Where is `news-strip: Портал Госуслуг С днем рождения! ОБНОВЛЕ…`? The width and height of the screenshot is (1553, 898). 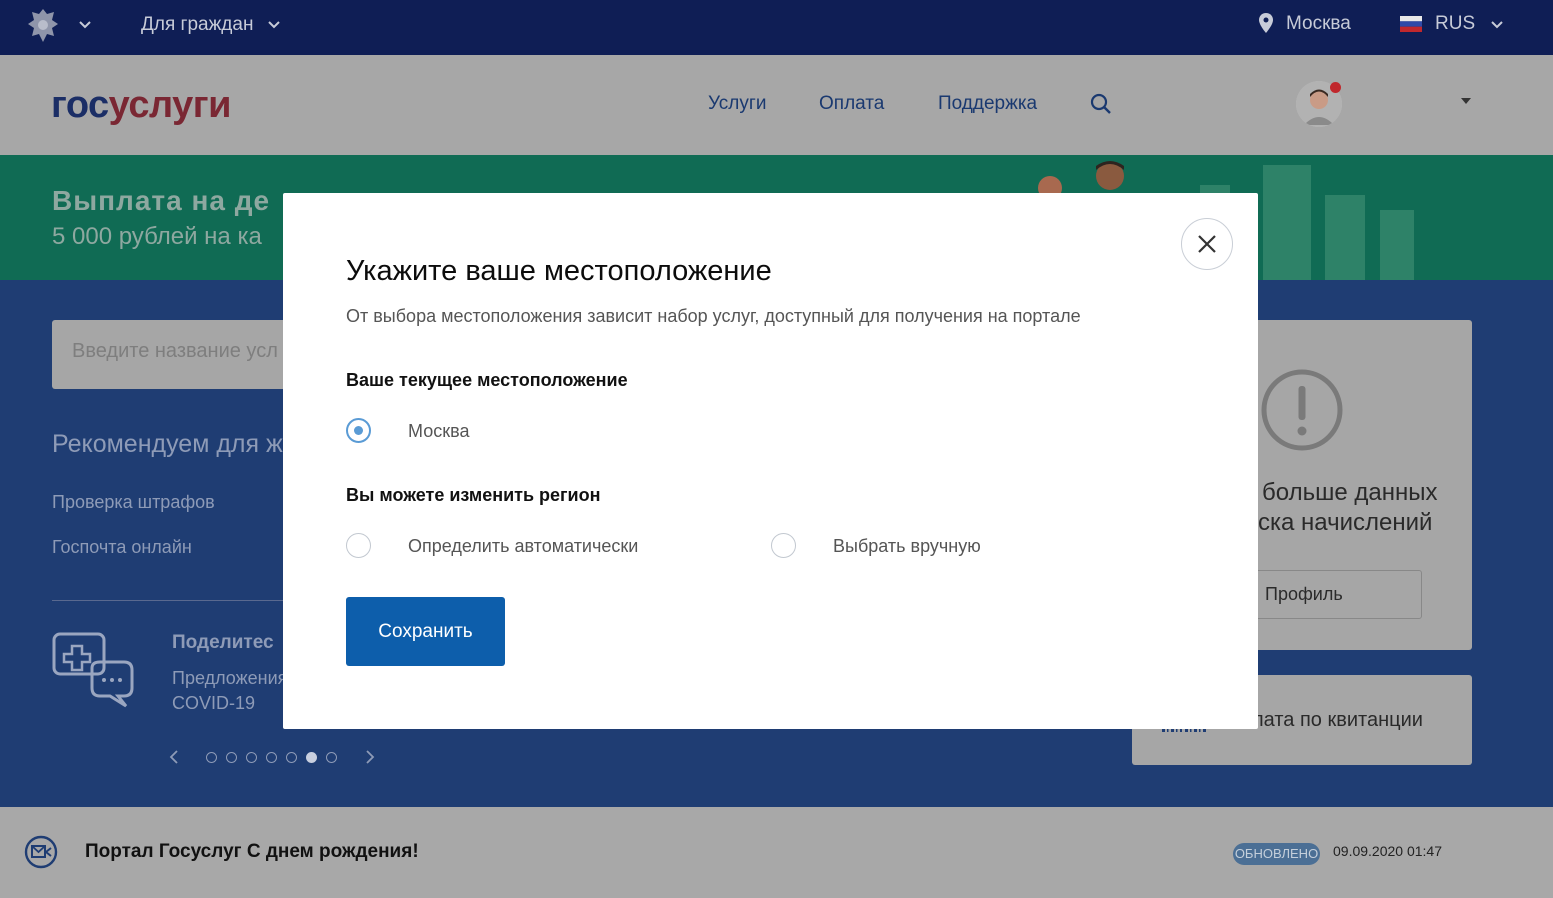
news-strip: Портал Госуслуг С днем рождения! ОБНОВЛЕ… is located at coordinates (776, 852).